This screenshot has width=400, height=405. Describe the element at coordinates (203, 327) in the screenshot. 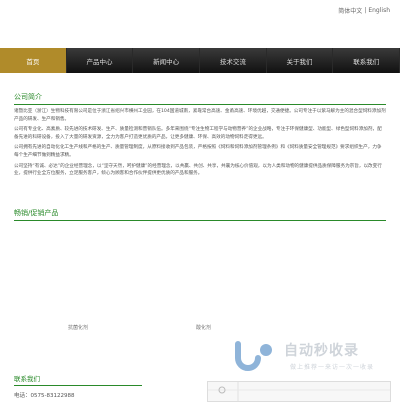

I see `product-label-acidifier: 酸化剂` at that location.